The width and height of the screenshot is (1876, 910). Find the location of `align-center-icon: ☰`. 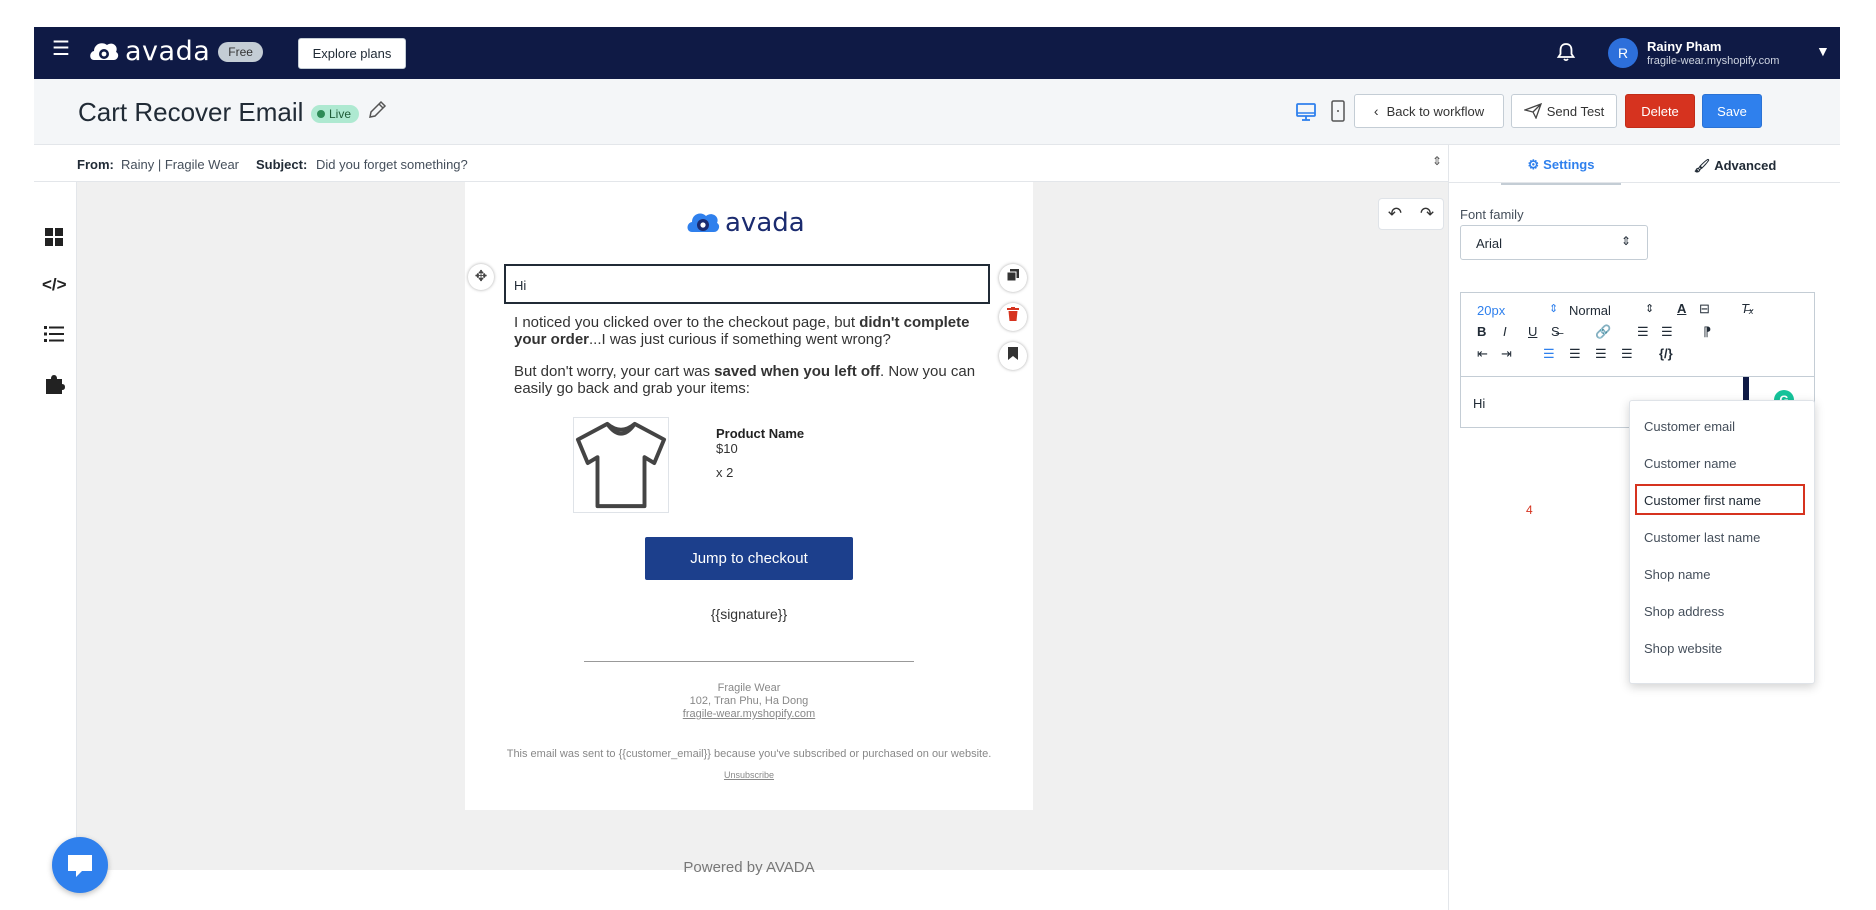

align-center-icon: ☰ is located at coordinates (1575, 354).